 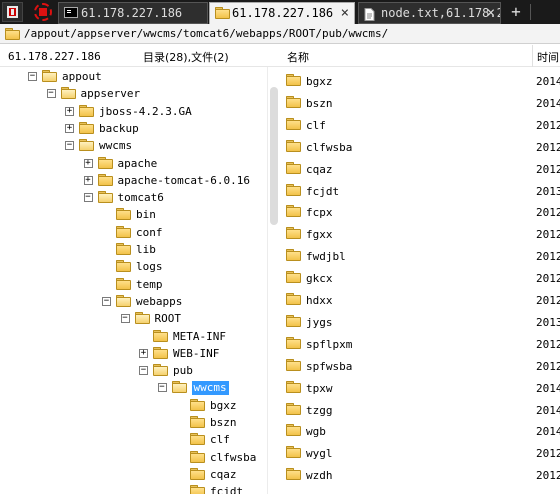 What do you see at coordinates (282, 13) in the screenshot?
I see `tab-file-manager: 61.178.227.186 ×` at bounding box center [282, 13].